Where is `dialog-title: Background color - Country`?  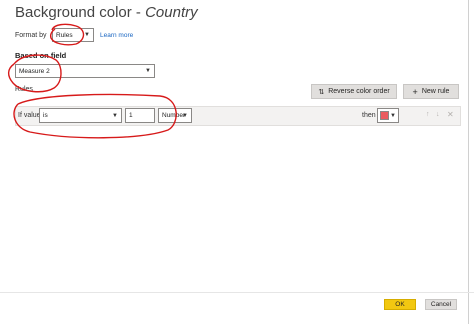
dialog-title: Background color - Country is located at coordinates (106, 12).